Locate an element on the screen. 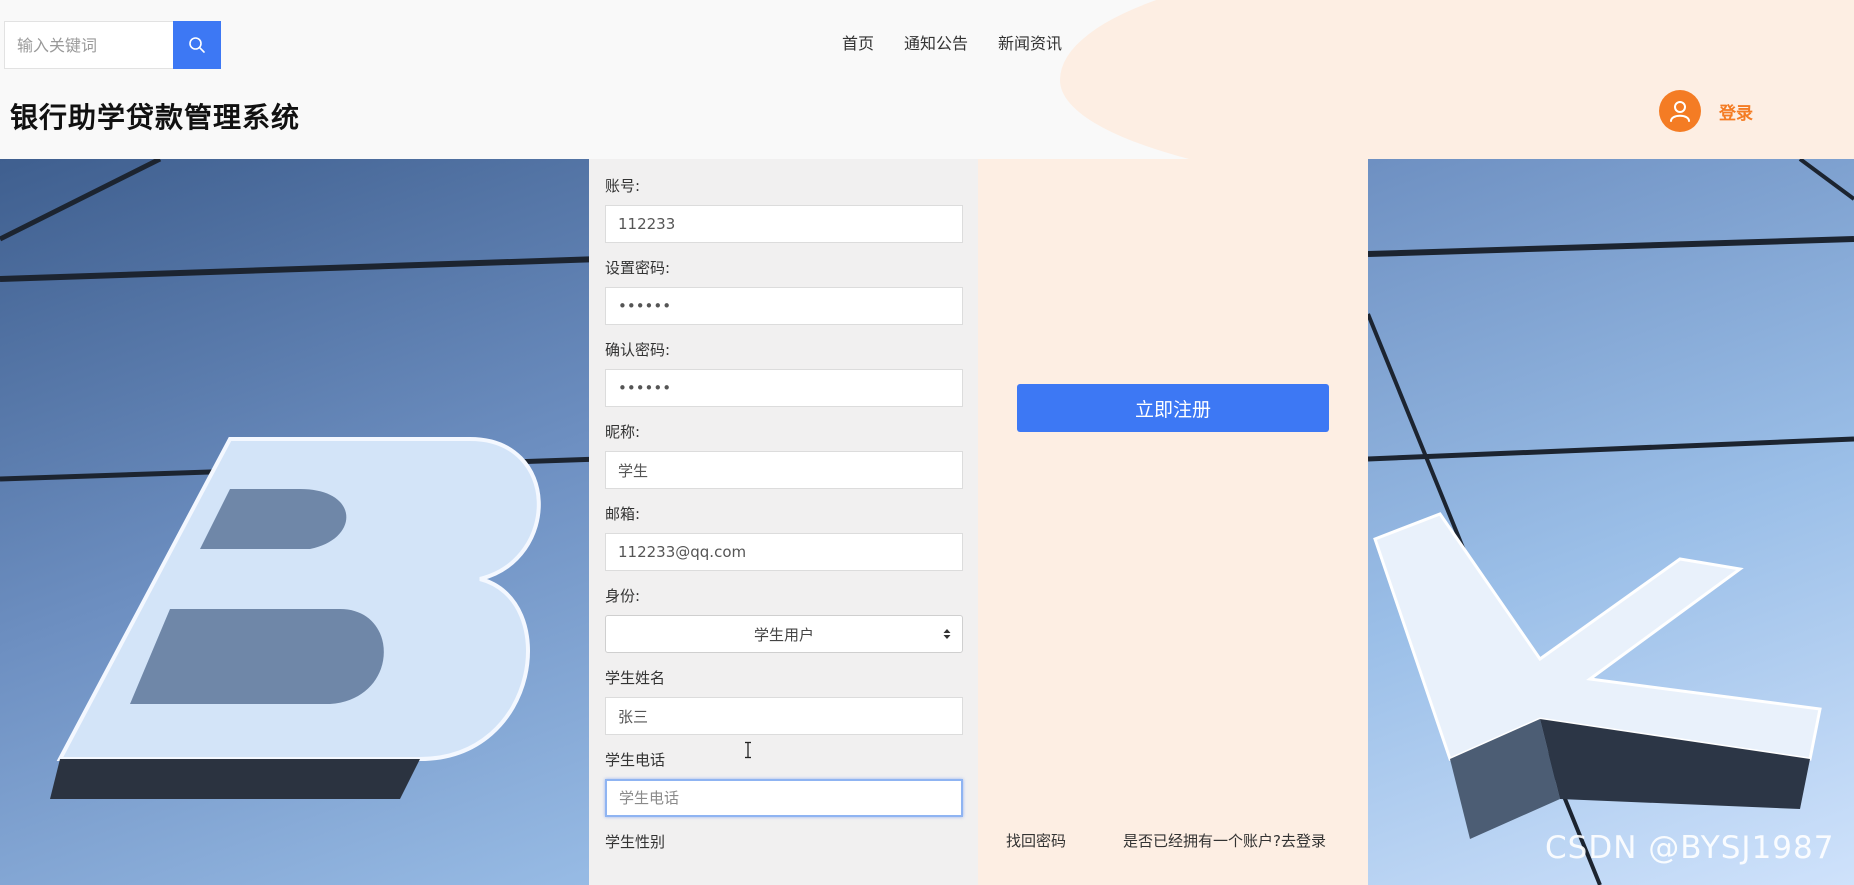  user-icon is located at coordinates (1680, 111).